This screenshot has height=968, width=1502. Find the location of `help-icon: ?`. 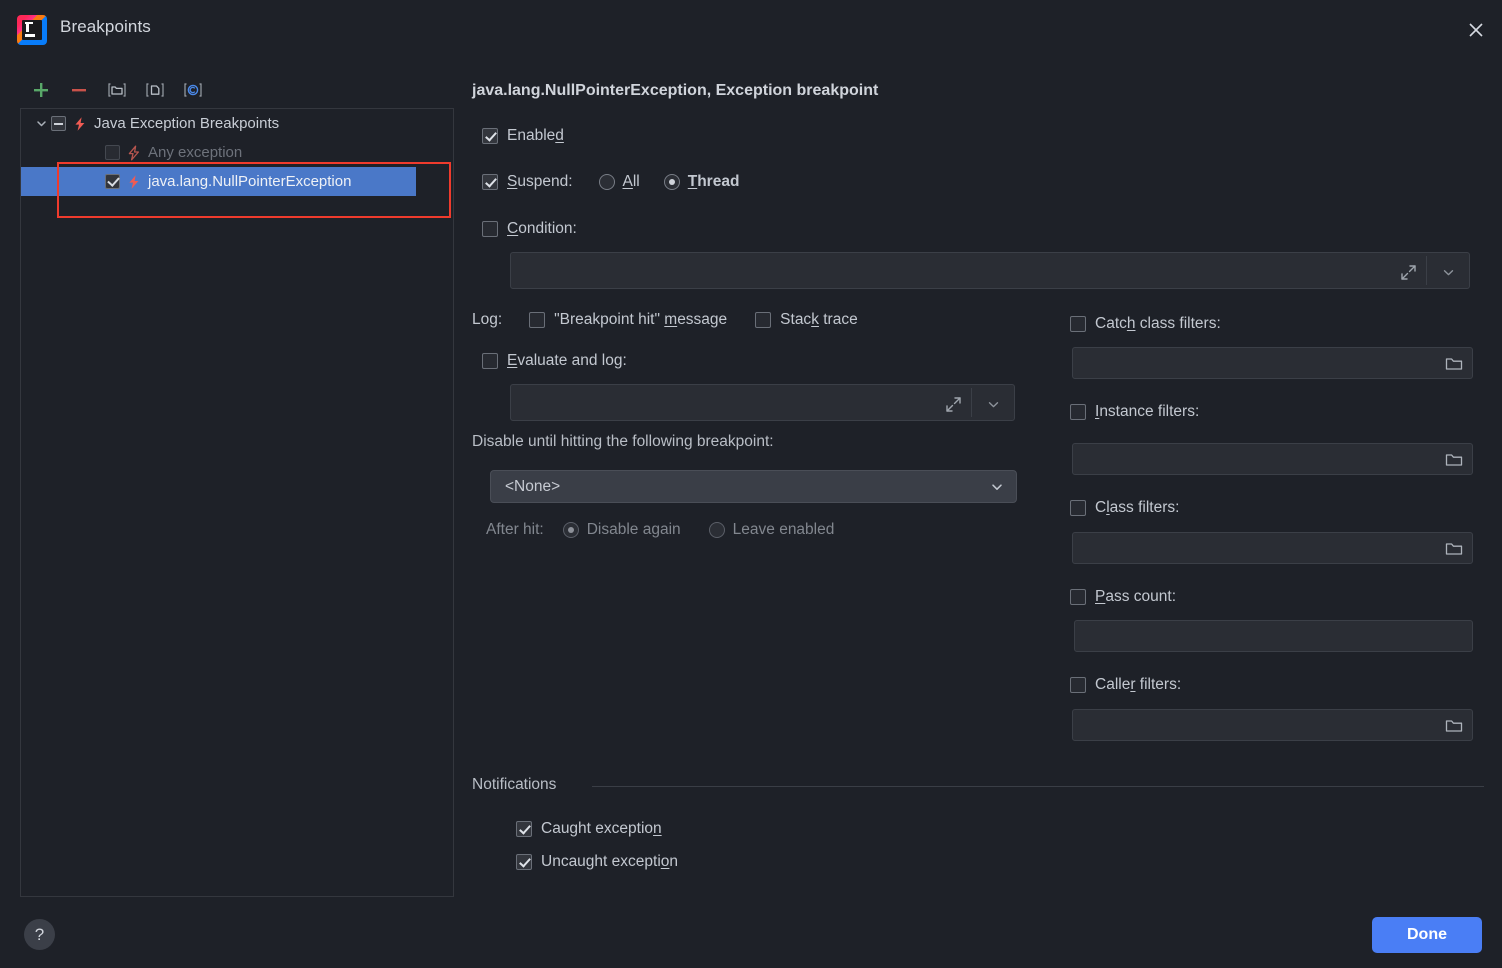

help-icon: ? is located at coordinates (39, 934).